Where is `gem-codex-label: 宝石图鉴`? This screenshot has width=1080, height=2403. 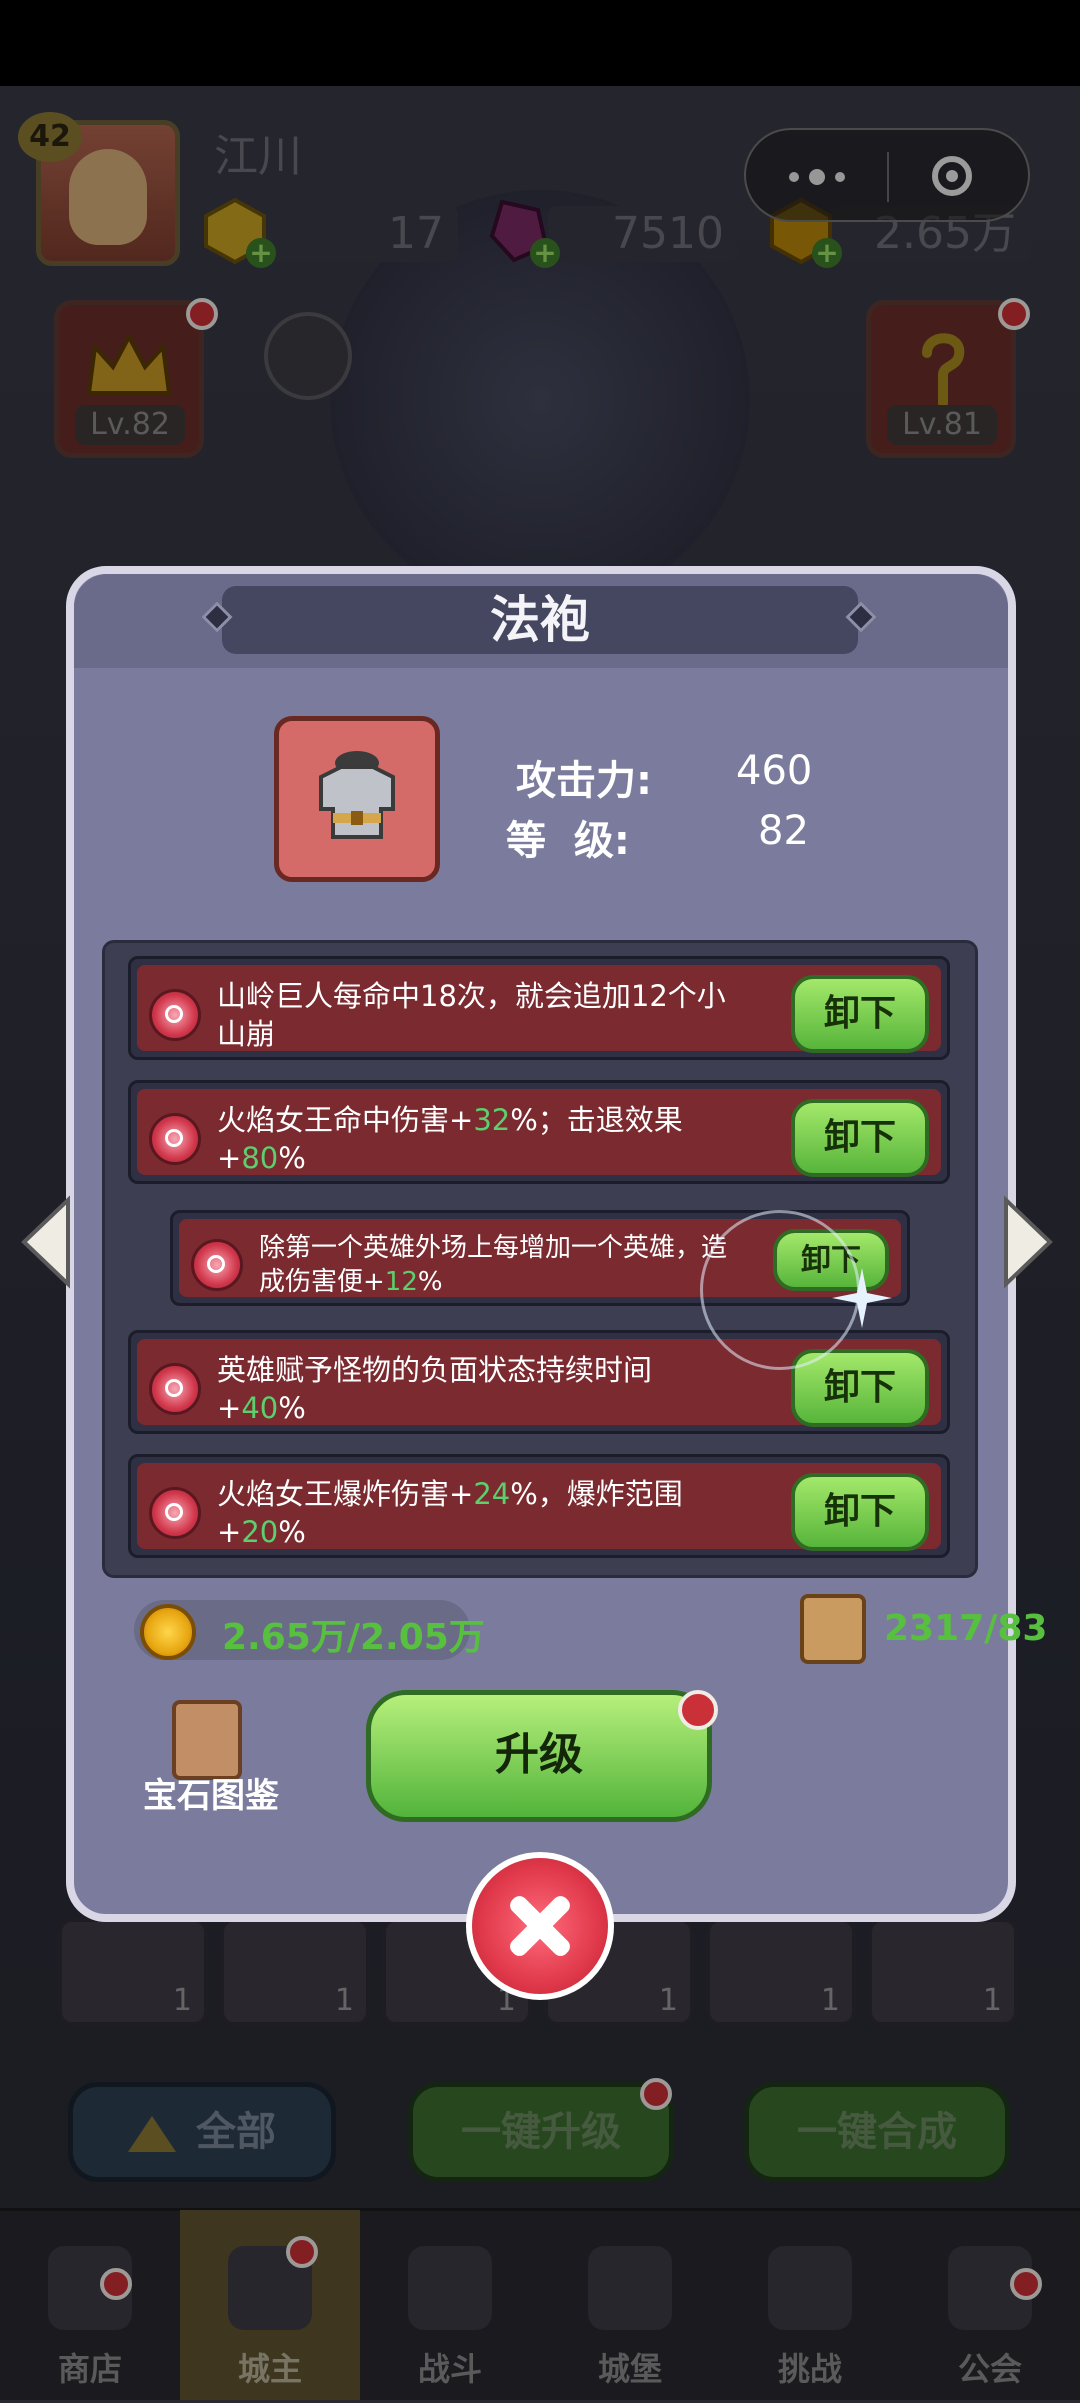
gem-codex-label: 宝石图鉴 is located at coordinates (211, 1792).